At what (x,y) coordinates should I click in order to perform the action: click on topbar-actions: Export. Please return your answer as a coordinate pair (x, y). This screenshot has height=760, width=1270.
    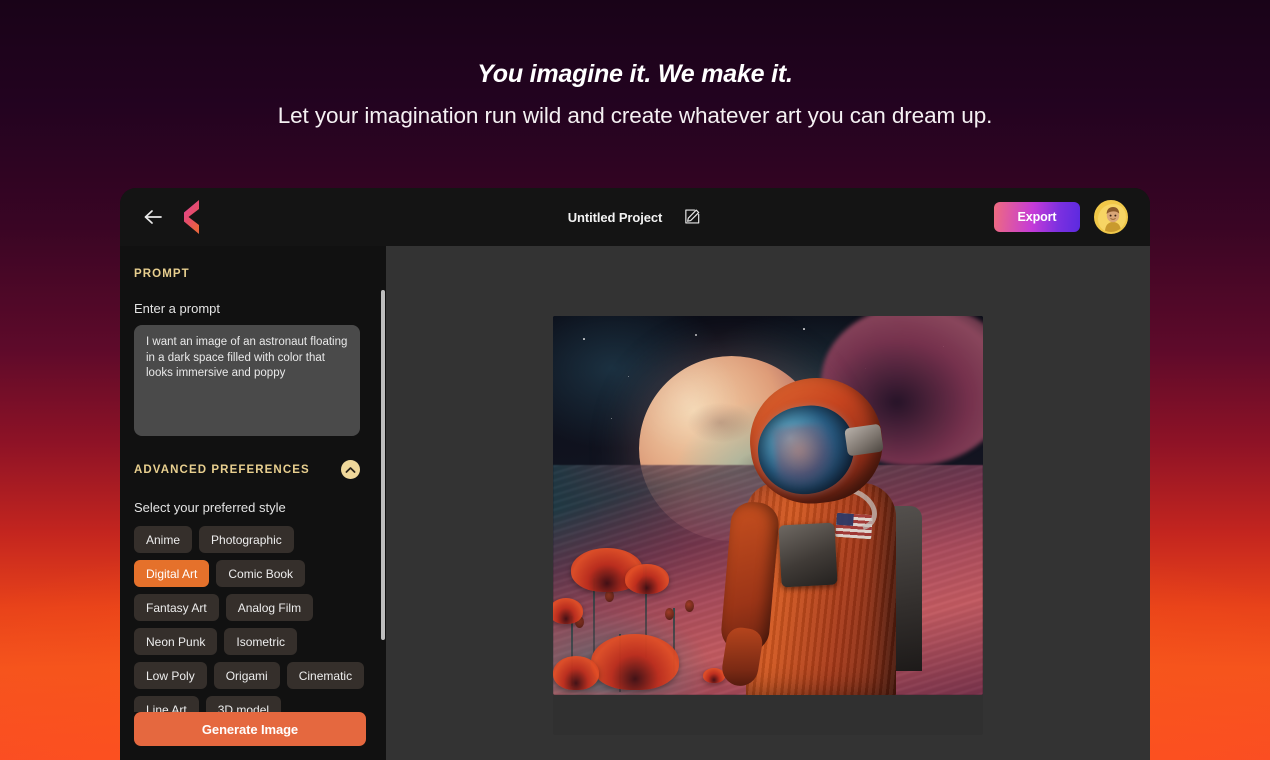
    Looking at the image, I should click on (1061, 217).